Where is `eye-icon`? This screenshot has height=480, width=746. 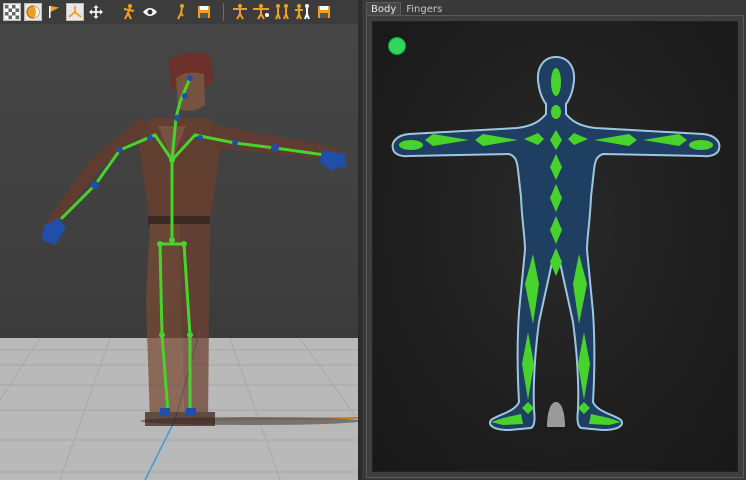 eye-icon is located at coordinates (150, 12).